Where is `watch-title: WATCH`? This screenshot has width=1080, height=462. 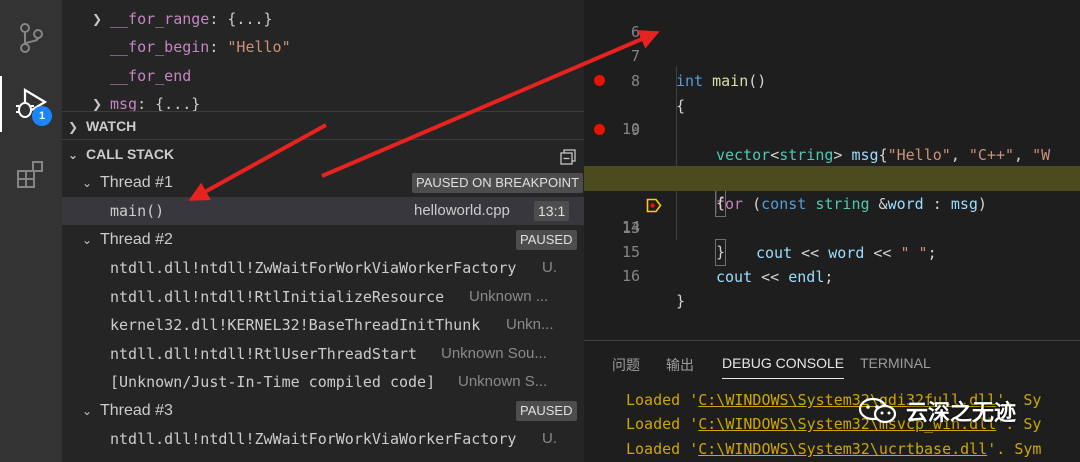
watch-title: WATCH is located at coordinates (111, 126).